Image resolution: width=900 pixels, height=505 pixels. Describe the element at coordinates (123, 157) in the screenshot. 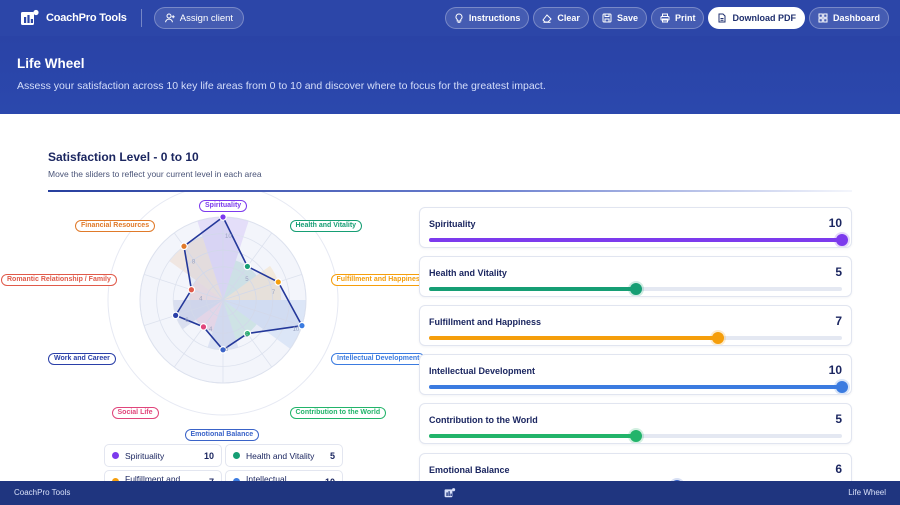

I see `section-title: Satisfaction Level - 0 to 10` at that location.